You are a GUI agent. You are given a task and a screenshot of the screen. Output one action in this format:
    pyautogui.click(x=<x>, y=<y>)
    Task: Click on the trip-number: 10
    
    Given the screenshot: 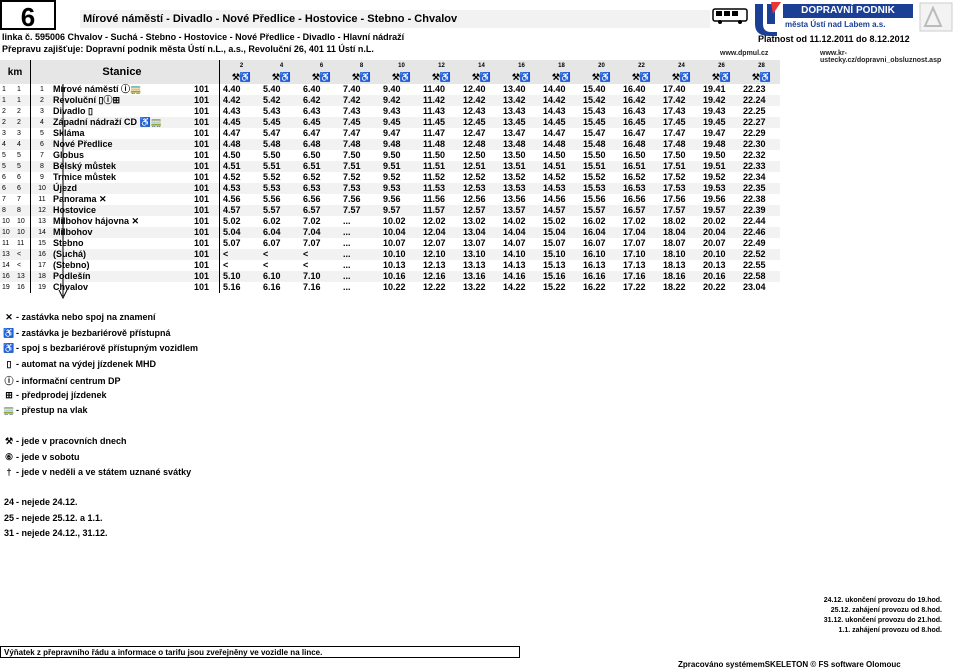 What is the action you would take?
    pyautogui.click(x=401, y=65)
    